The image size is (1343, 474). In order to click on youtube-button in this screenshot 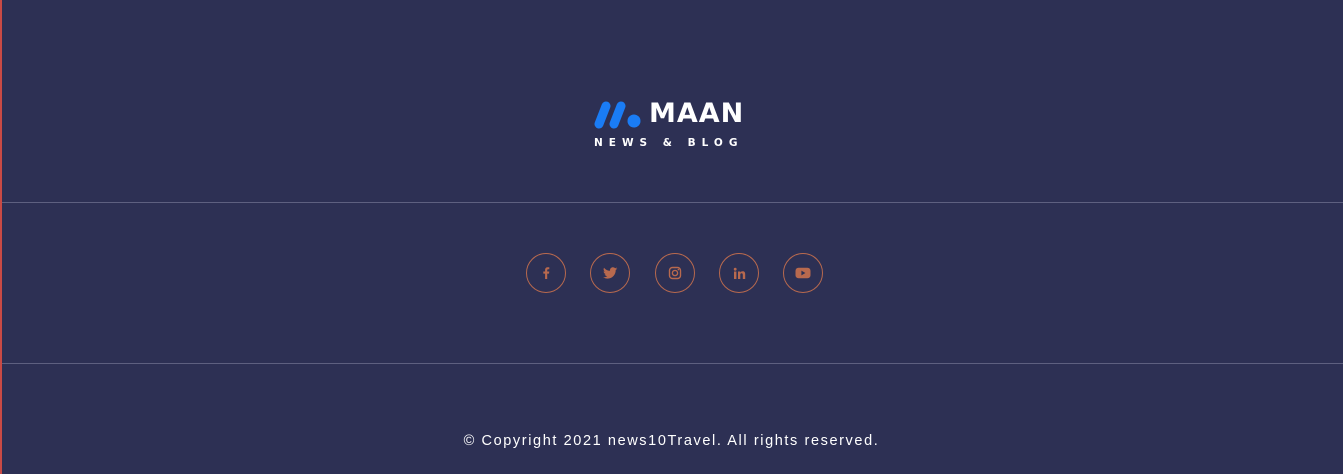, I will do `click(803, 273)`.